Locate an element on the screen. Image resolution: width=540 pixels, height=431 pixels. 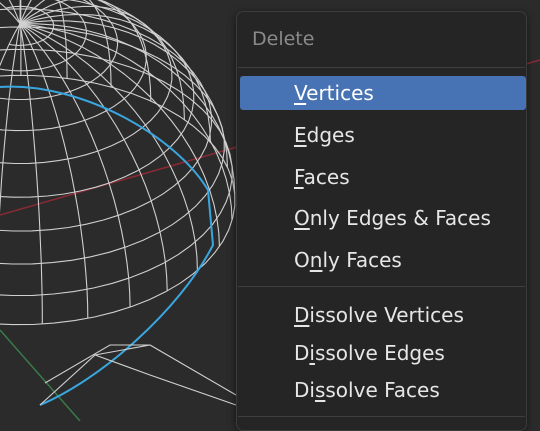
y-axis-line is located at coordinates (40, 375).